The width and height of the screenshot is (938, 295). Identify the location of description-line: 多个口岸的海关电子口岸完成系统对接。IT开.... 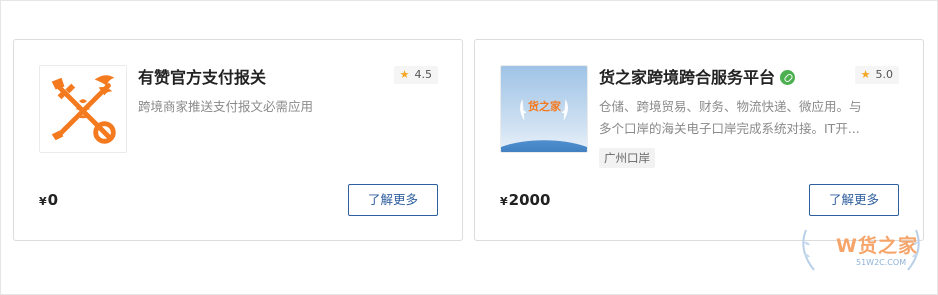
(729, 128).